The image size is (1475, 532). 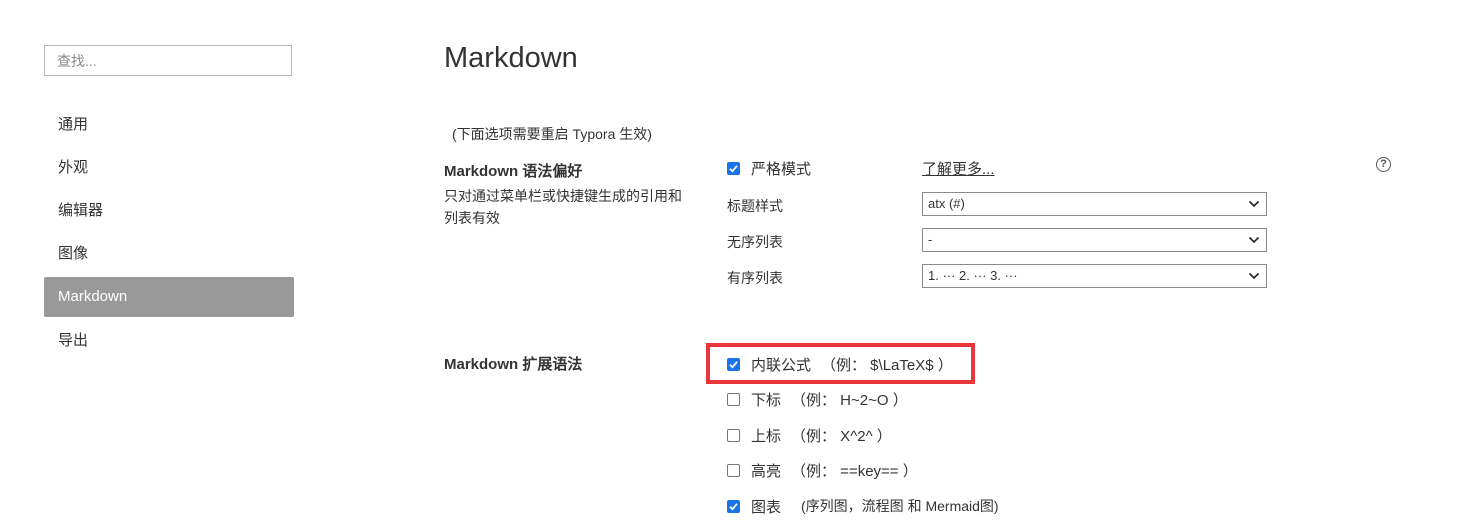 What do you see at coordinates (781, 169) in the screenshot?
I see `strict-mode-label: 严格模式` at bounding box center [781, 169].